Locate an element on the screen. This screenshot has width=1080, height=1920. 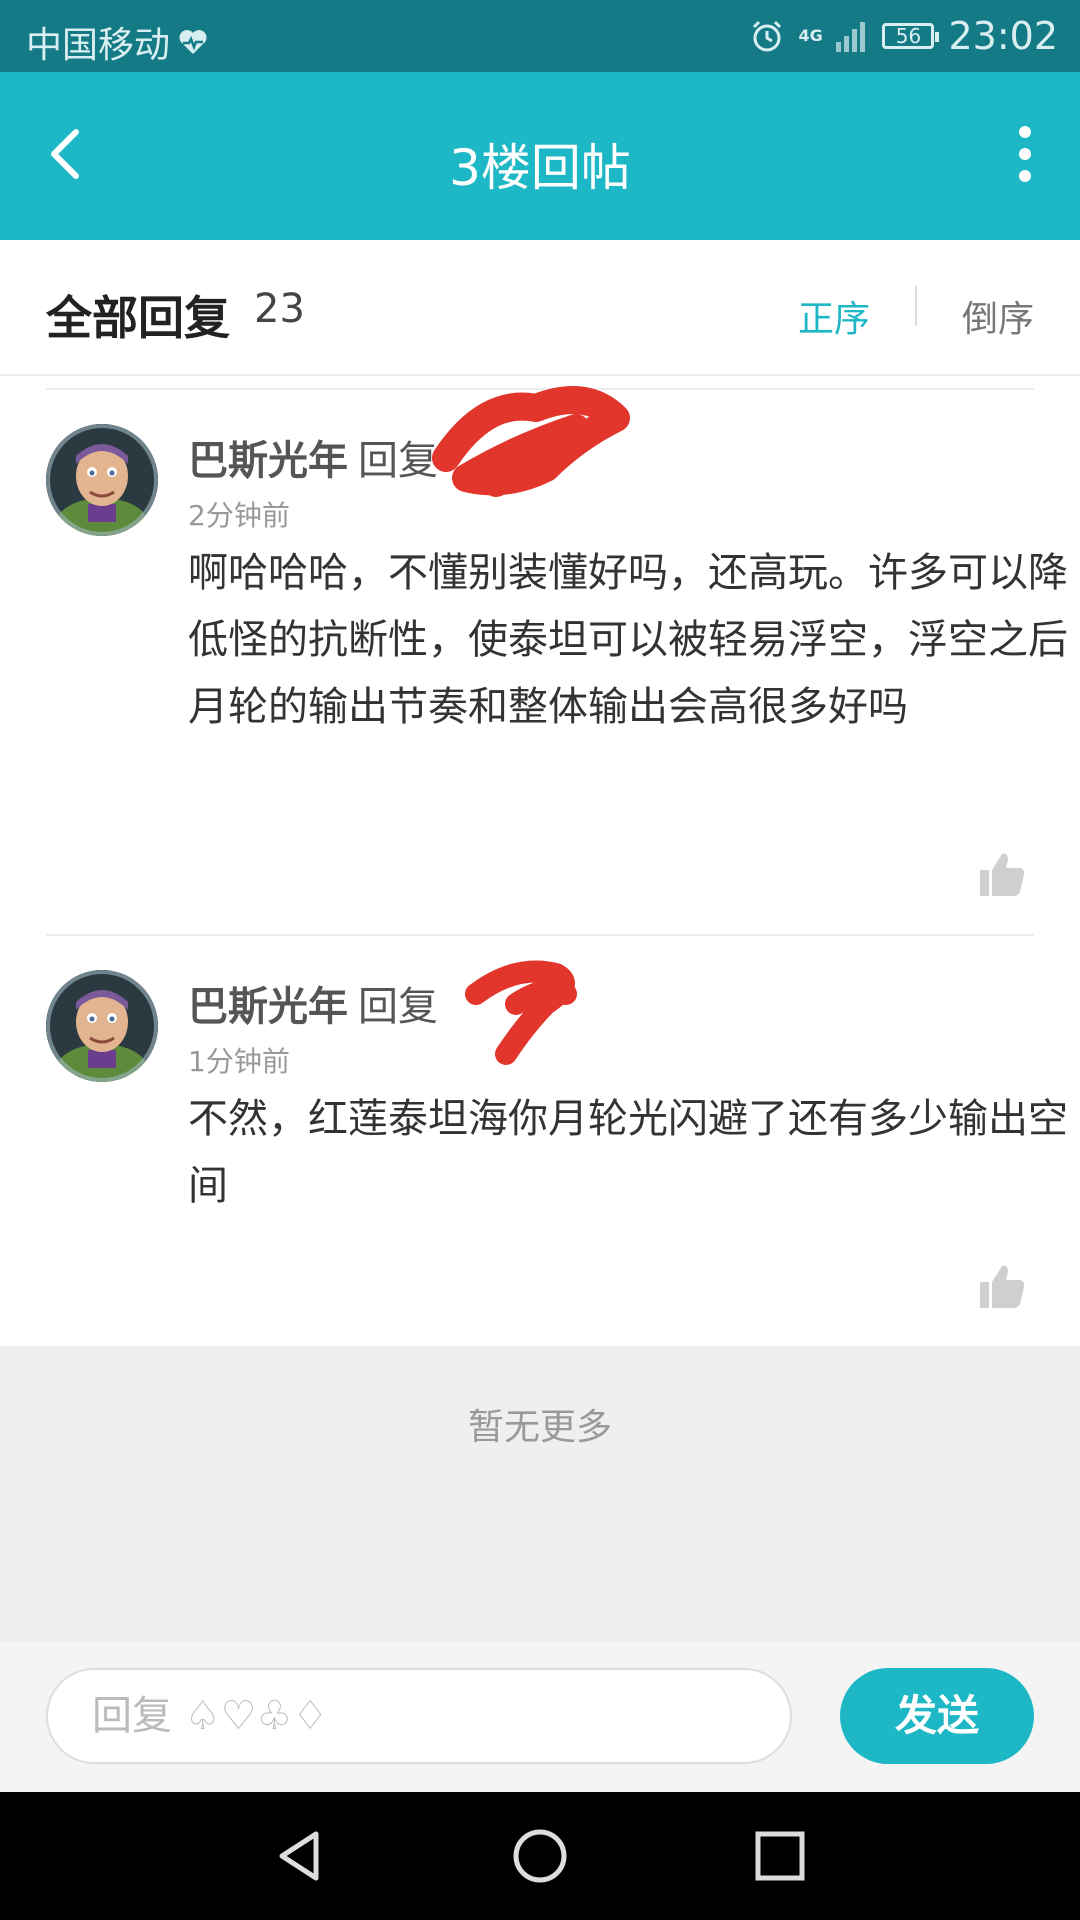
square-recent-icon is located at coordinates (780, 1856).